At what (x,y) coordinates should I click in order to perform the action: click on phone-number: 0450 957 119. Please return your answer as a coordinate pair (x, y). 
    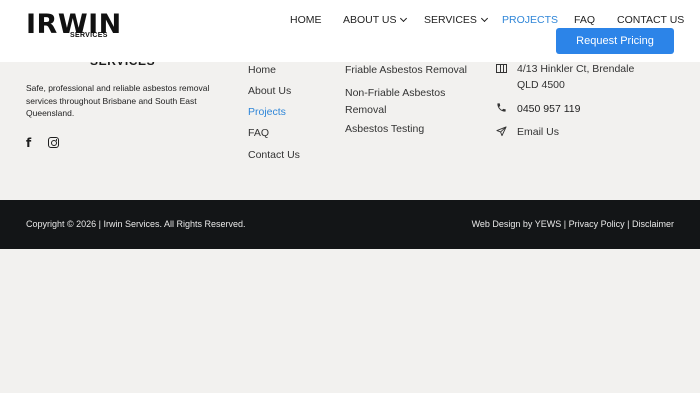
    Looking at the image, I should click on (549, 109).